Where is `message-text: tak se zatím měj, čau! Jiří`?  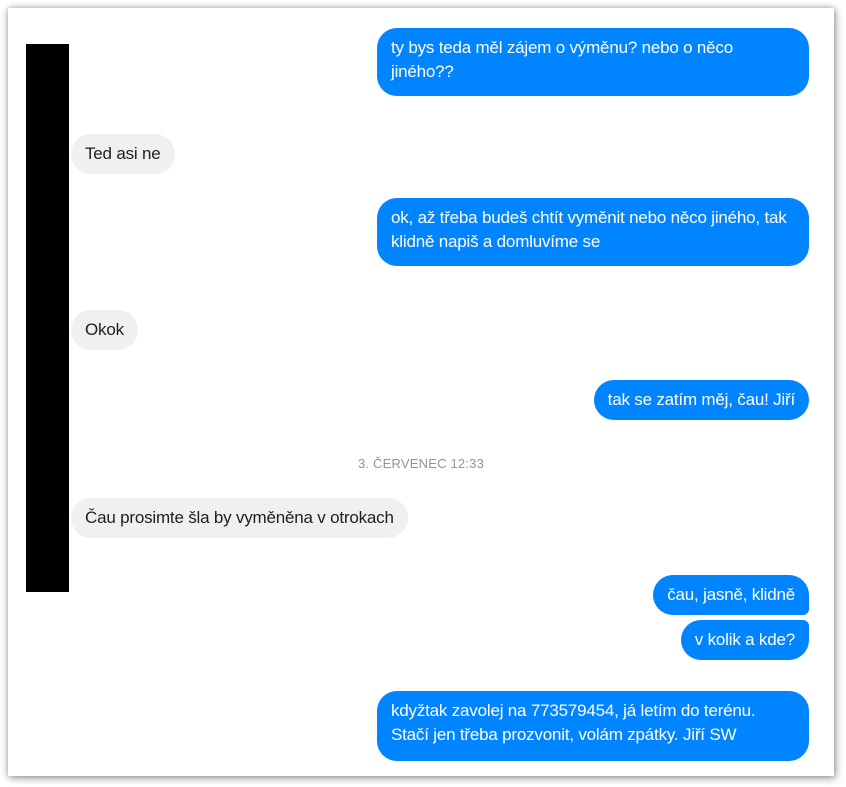 message-text: tak se zatím měj, čau! Jiří is located at coordinates (701, 399).